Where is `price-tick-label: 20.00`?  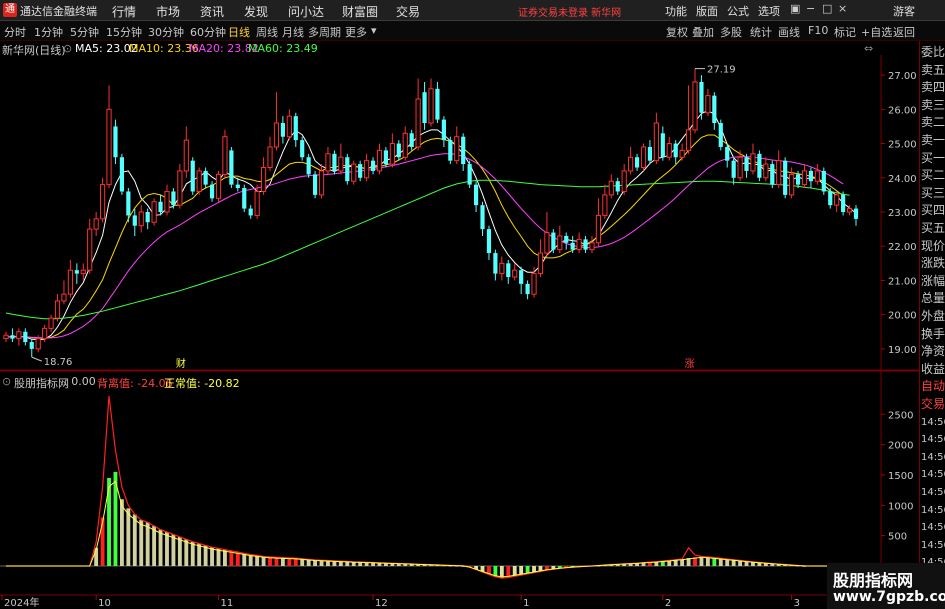
price-tick-label: 20.00 is located at coordinates (902, 316).